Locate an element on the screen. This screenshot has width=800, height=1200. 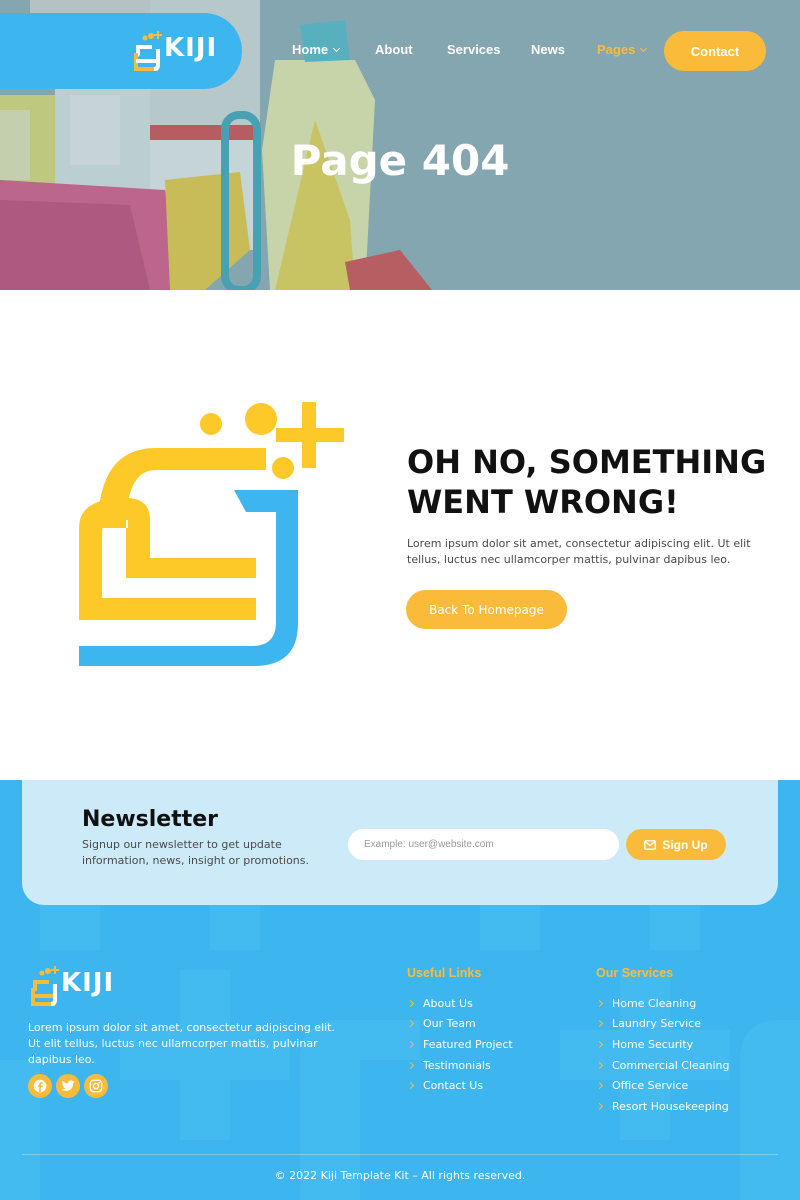
footer-link-label: Our Team is located at coordinates (449, 1024).